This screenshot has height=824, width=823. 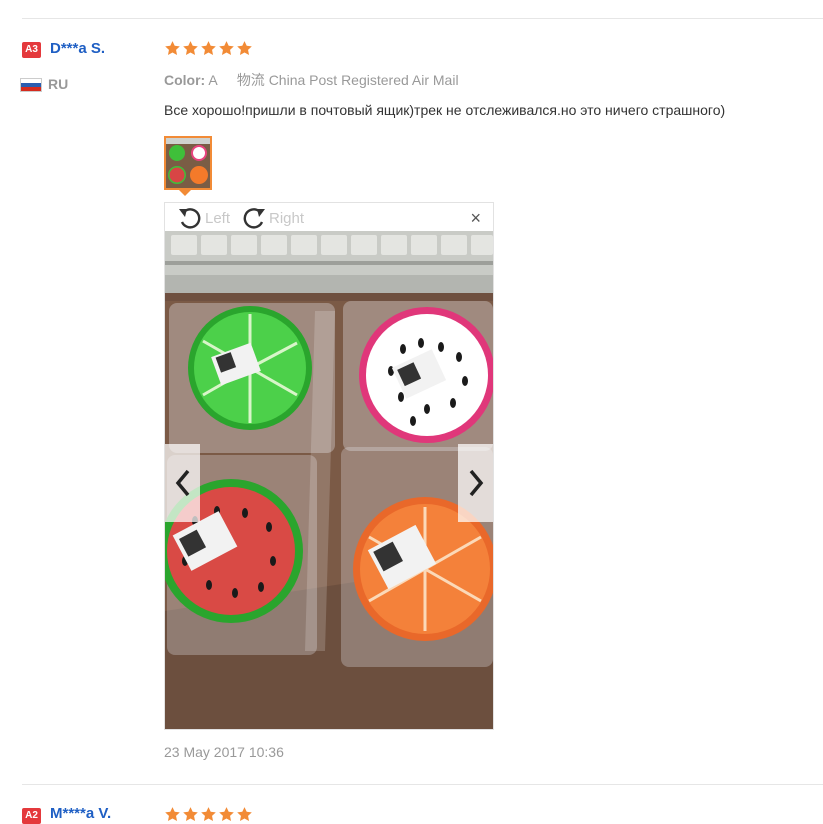 I want to click on rotate-right-button: Right, so click(x=272, y=218).